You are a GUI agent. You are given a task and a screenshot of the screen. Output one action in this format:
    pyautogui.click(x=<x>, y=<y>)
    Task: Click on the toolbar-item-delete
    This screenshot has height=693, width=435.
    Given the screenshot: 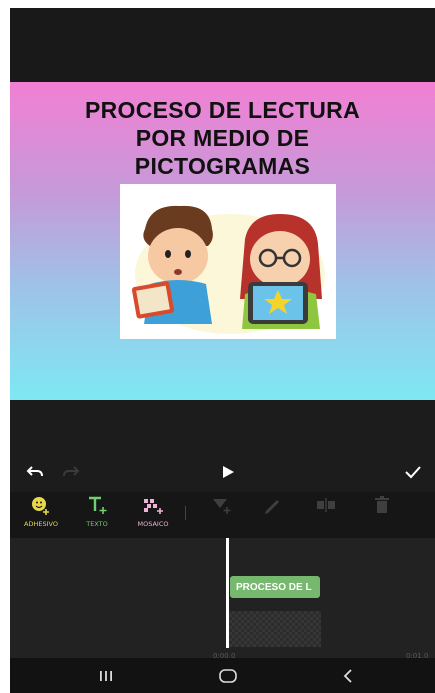 What is the action you would take?
    pyautogui.click(x=382, y=515)
    